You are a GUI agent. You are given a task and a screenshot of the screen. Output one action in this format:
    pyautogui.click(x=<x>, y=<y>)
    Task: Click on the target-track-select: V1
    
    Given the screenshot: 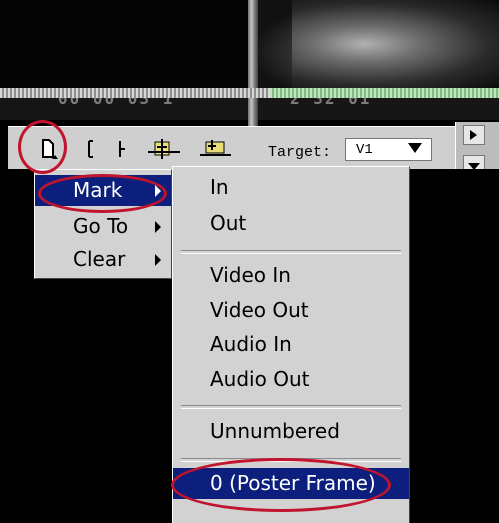 What is the action you would take?
    pyautogui.click(x=388, y=149)
    